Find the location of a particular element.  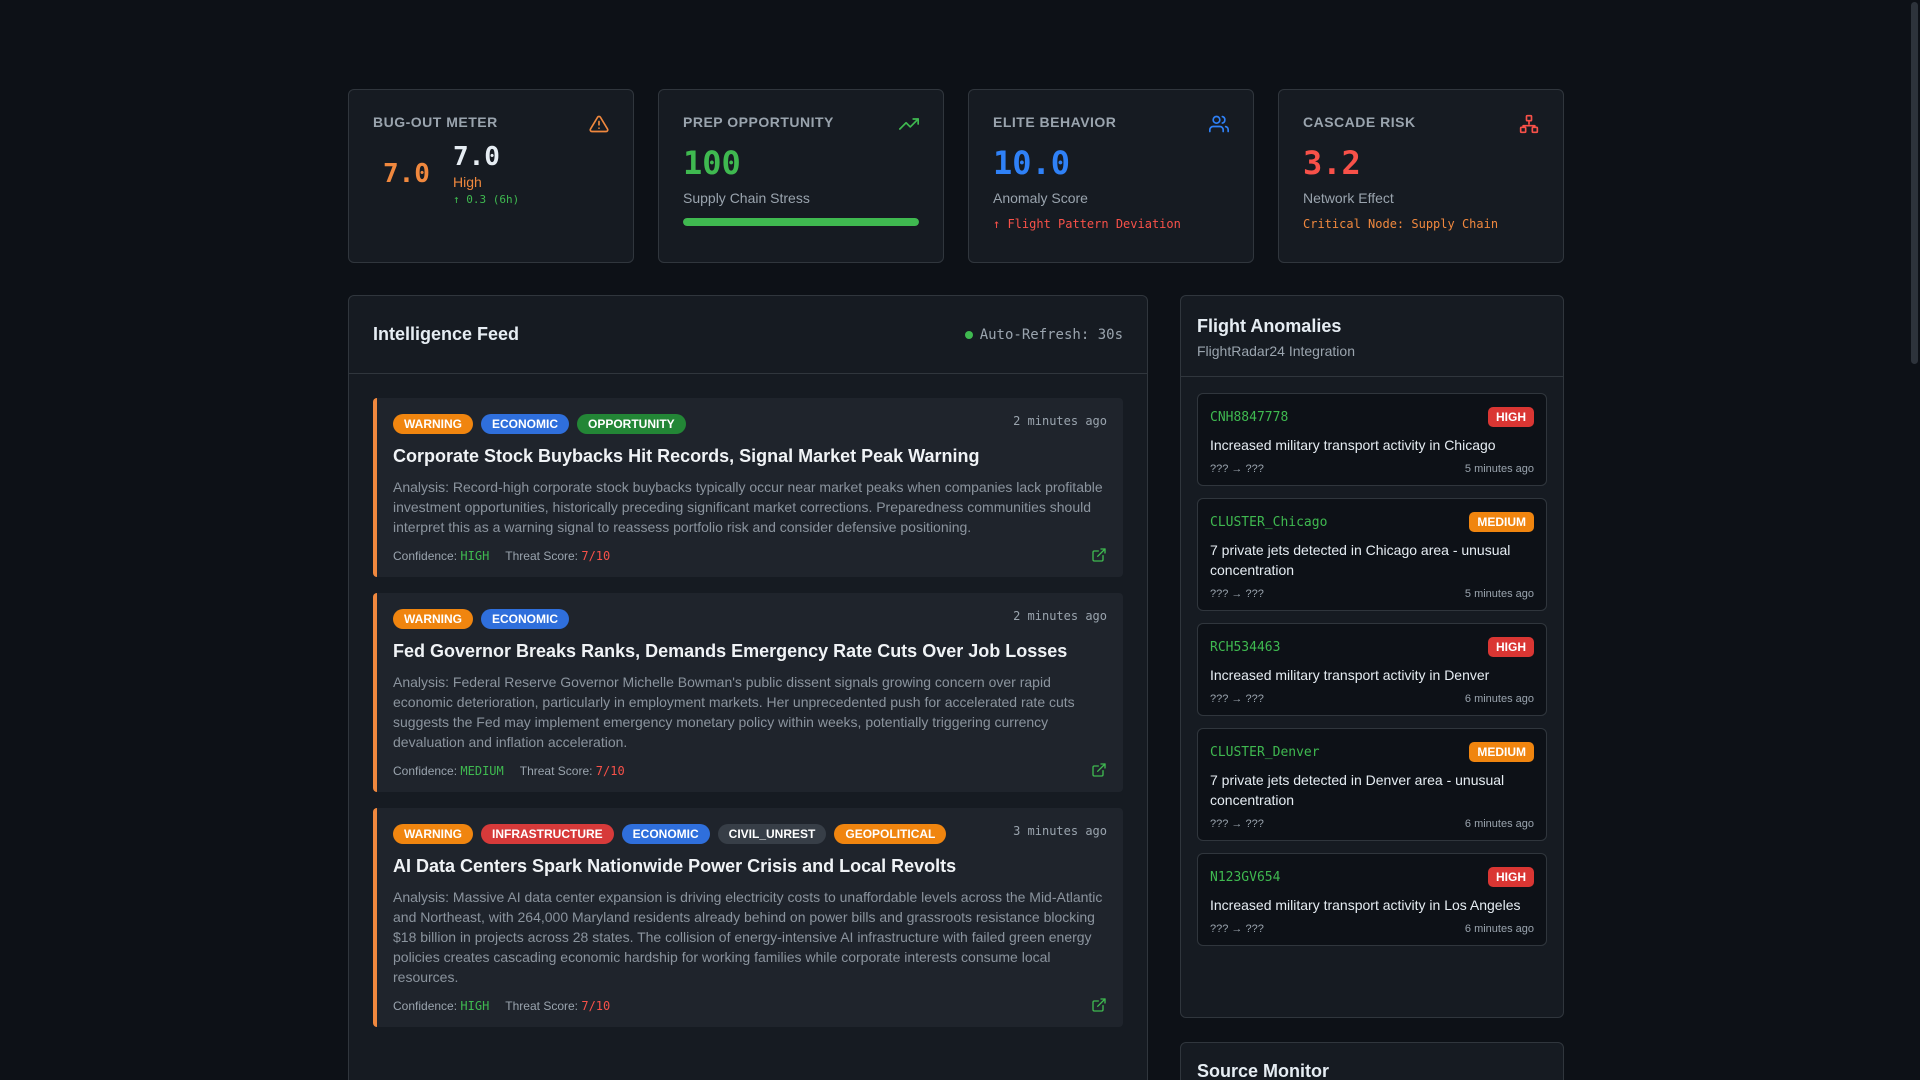

feed-item-time: 3 minutes ago is located at coordinates (1060, 831).